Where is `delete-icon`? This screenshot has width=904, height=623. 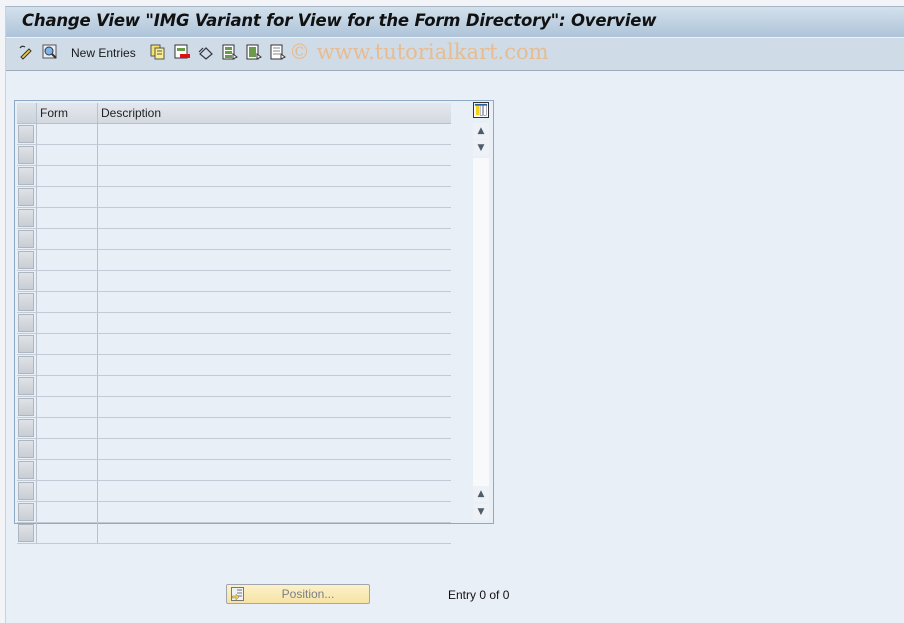
delete-icon is located at coordinates (182, 52).